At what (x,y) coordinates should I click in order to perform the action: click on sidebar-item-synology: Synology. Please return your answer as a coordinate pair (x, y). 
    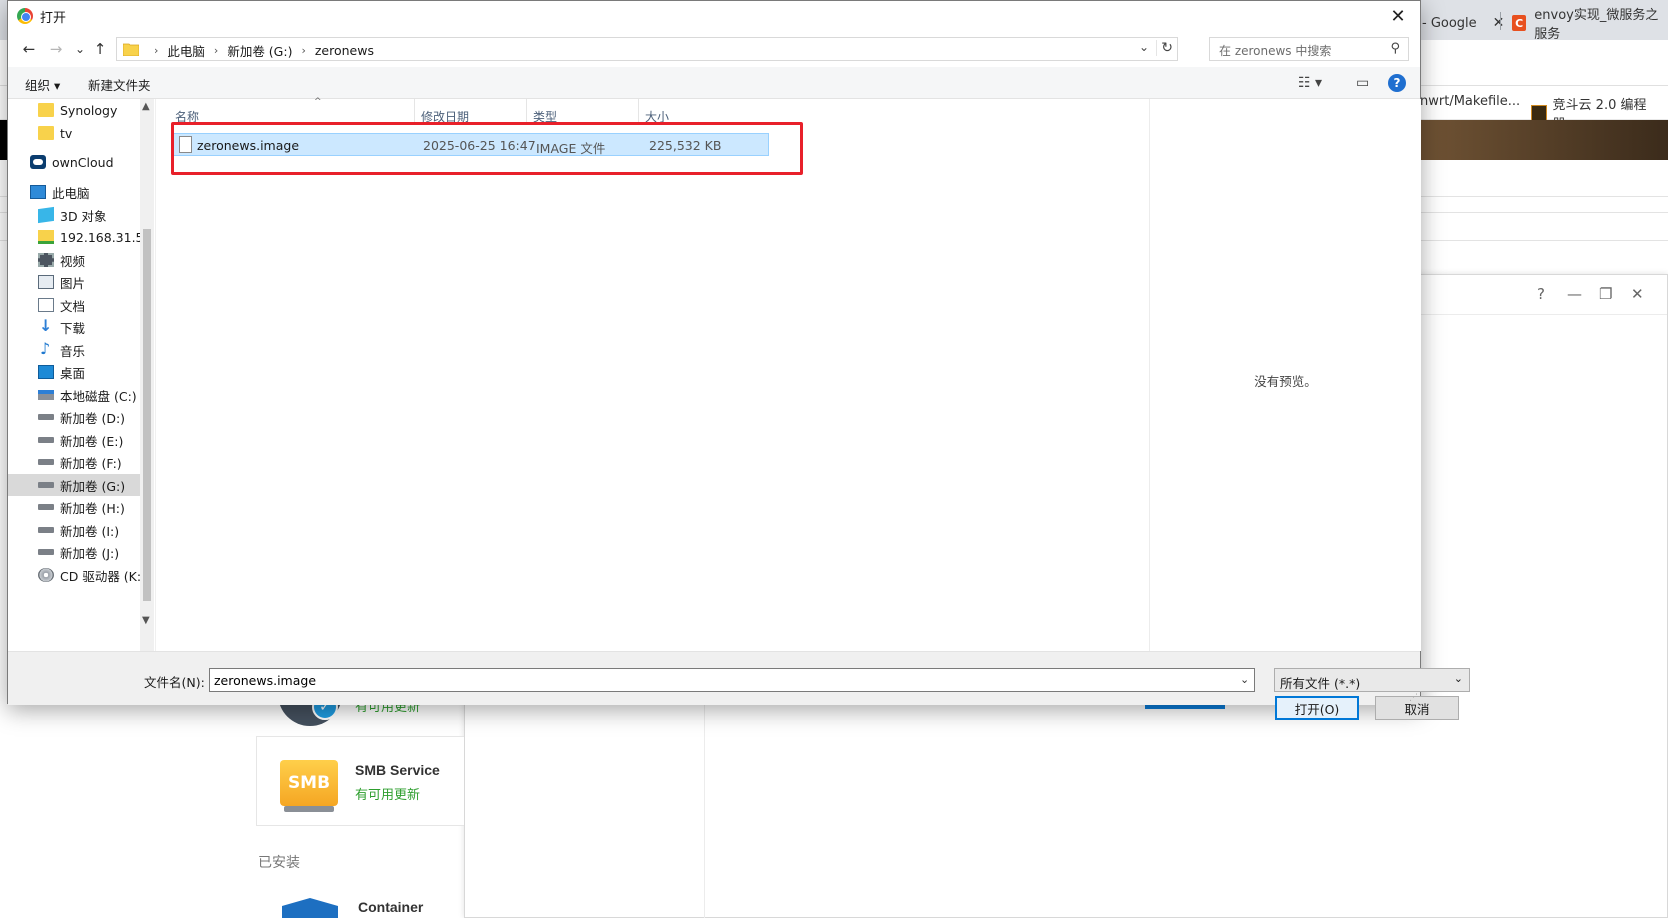
    Looking at the image, I should click on (81, 110).